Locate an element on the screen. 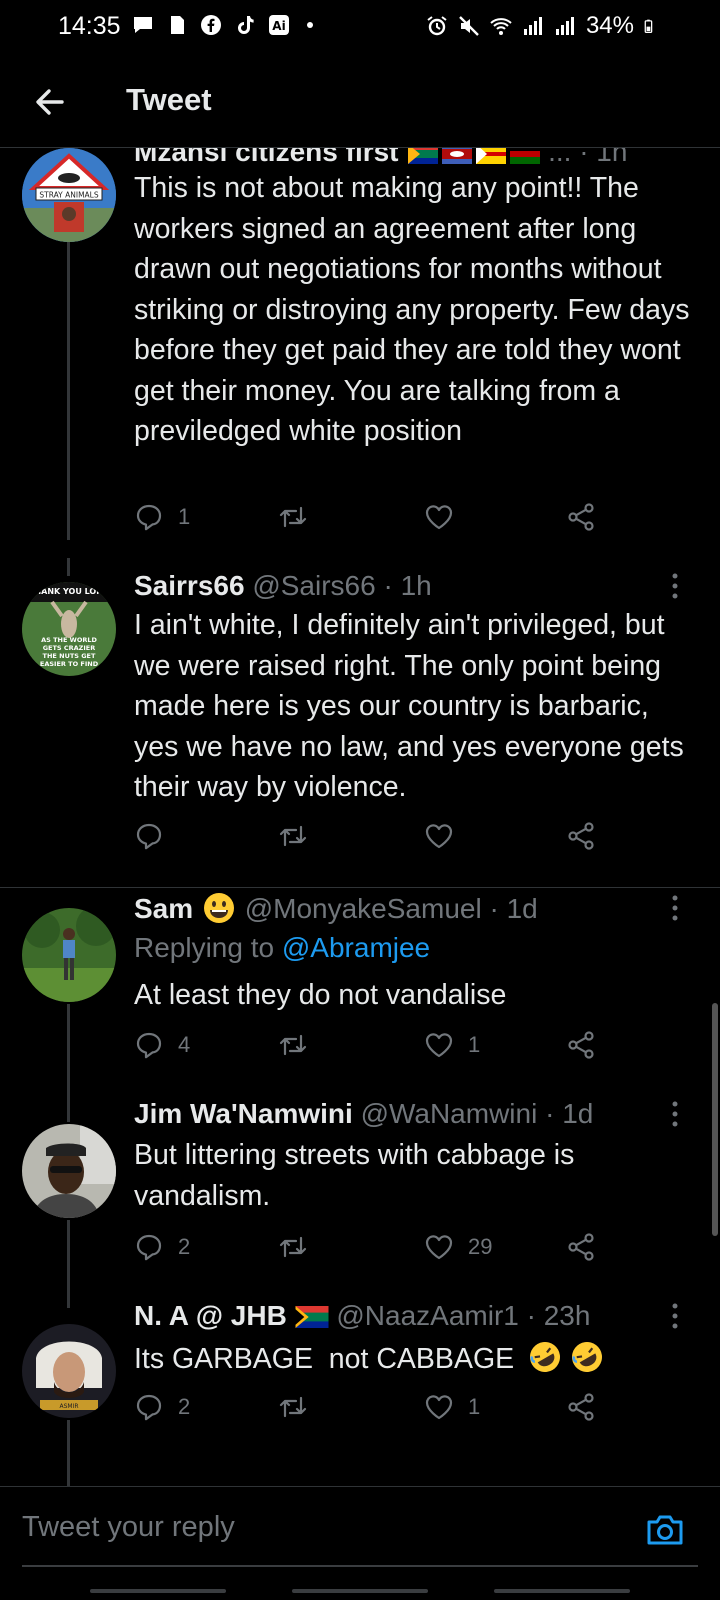  mute-icon is located at coordinates (469, 26).